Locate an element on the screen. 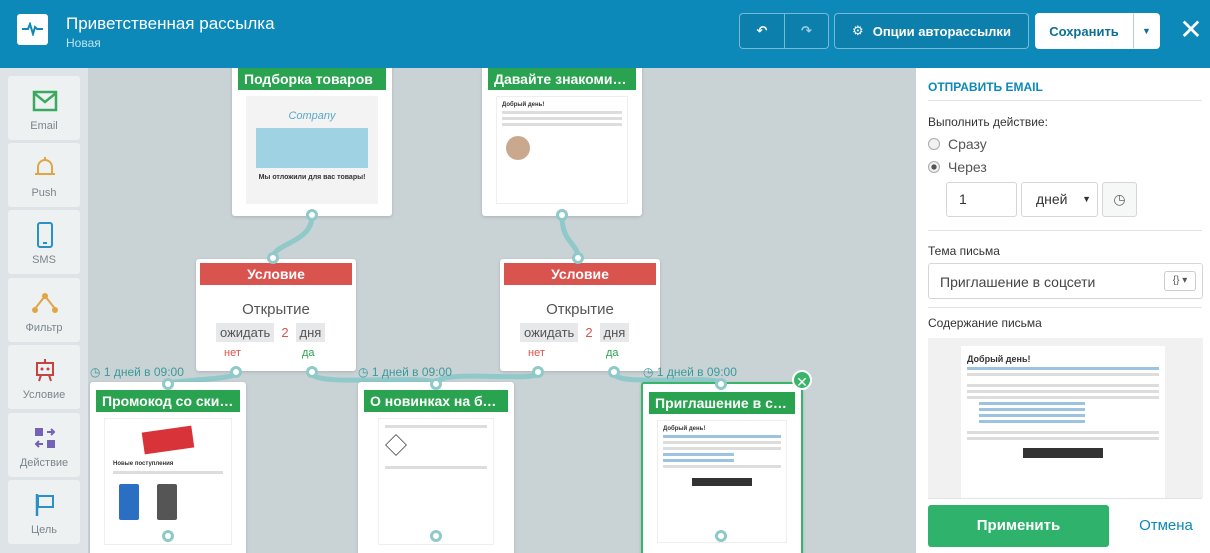  email-content-preview: Добрый день! is located at coordinates (1065, 418).